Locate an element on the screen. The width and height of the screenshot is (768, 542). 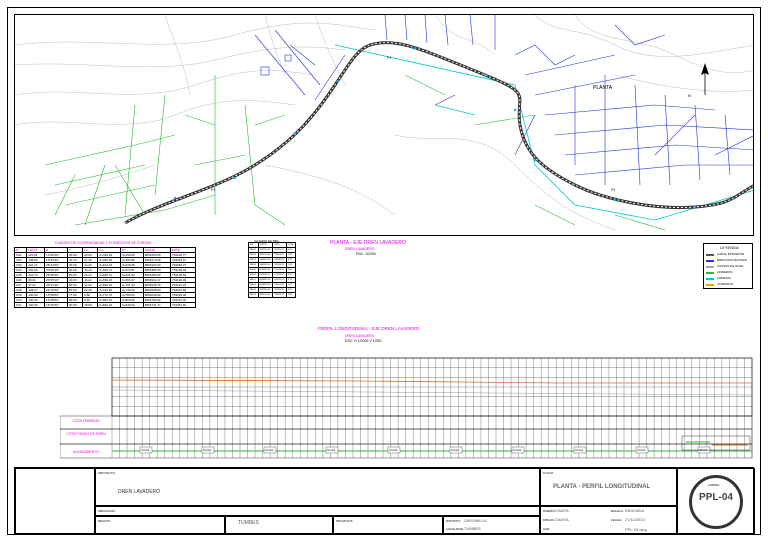
localidad-label: LOCALIDAD: is located at coordinates (455, 529).